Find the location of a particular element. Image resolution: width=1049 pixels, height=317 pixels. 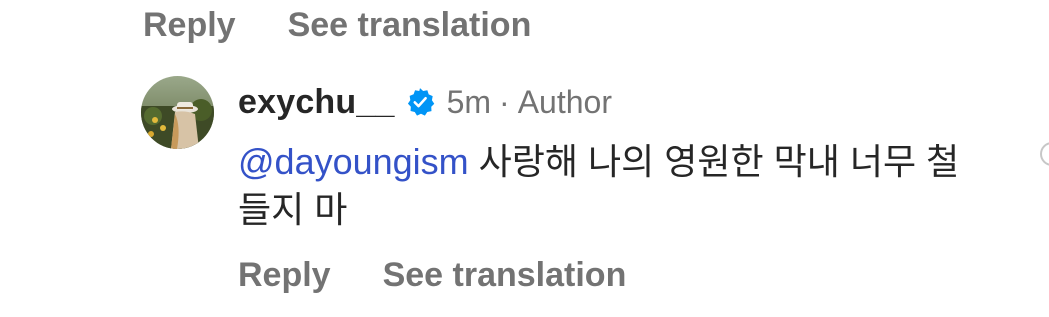

comment-actions: Reply See translation is located at coordinates (432, 275).